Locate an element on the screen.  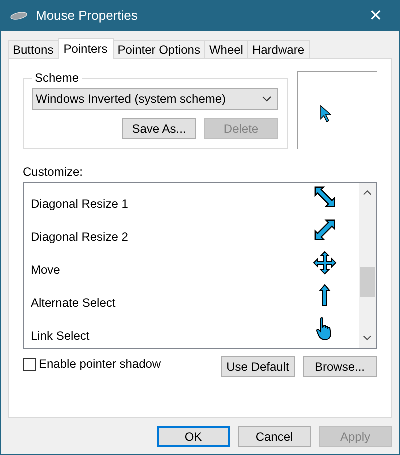
checkbox is located at coordinates (29, 364).